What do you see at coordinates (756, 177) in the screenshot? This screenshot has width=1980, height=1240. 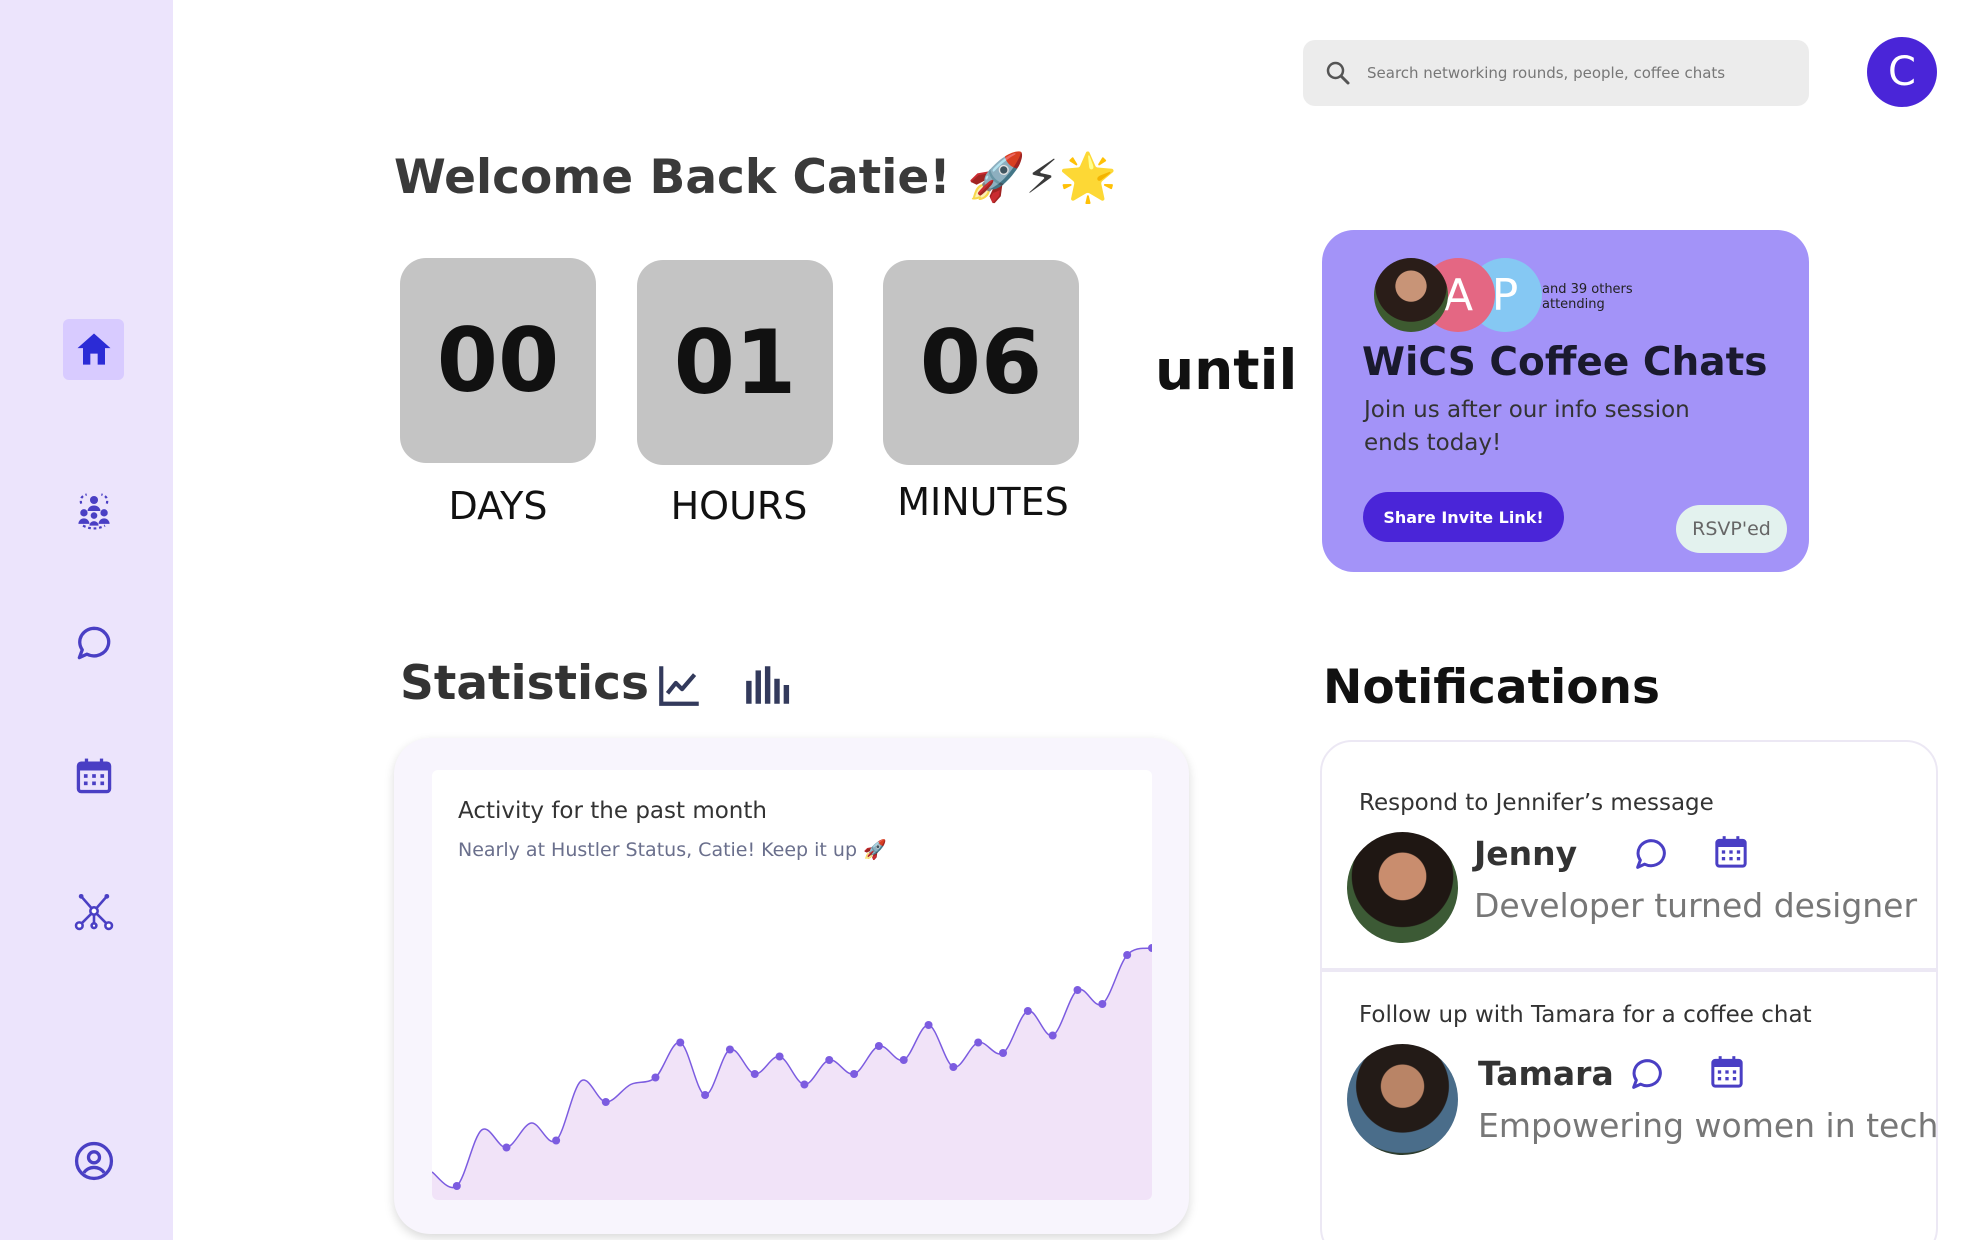 I see `welcome-heading: Welcome Back Catie! 🚀⚡🌟` at bounding box center [756, 177].